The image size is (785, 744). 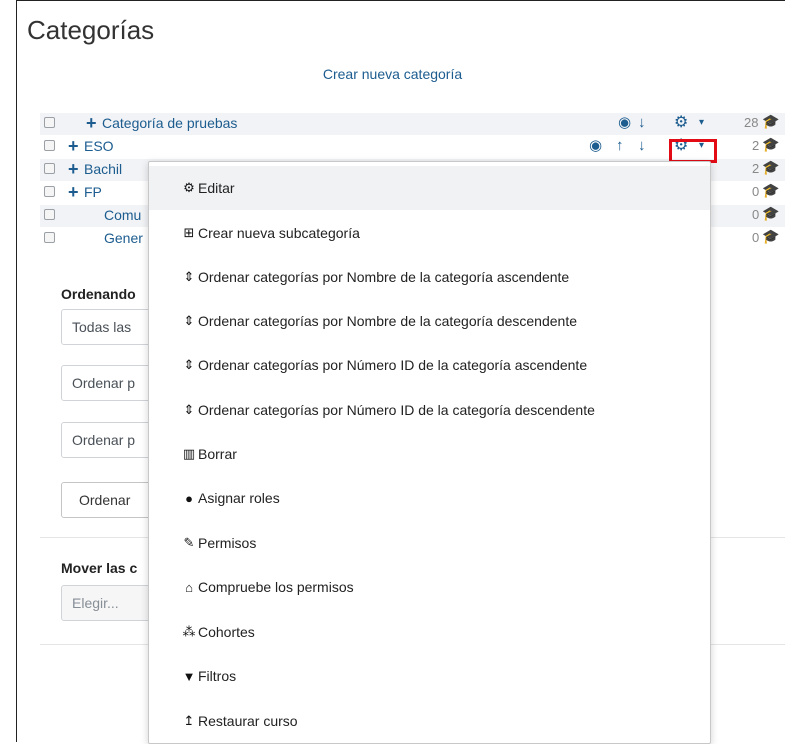 What do you see at coordinates (217, 454) in the screenshot?
I see `menu-item-label: Borrar` at bounding box center [217, 454].